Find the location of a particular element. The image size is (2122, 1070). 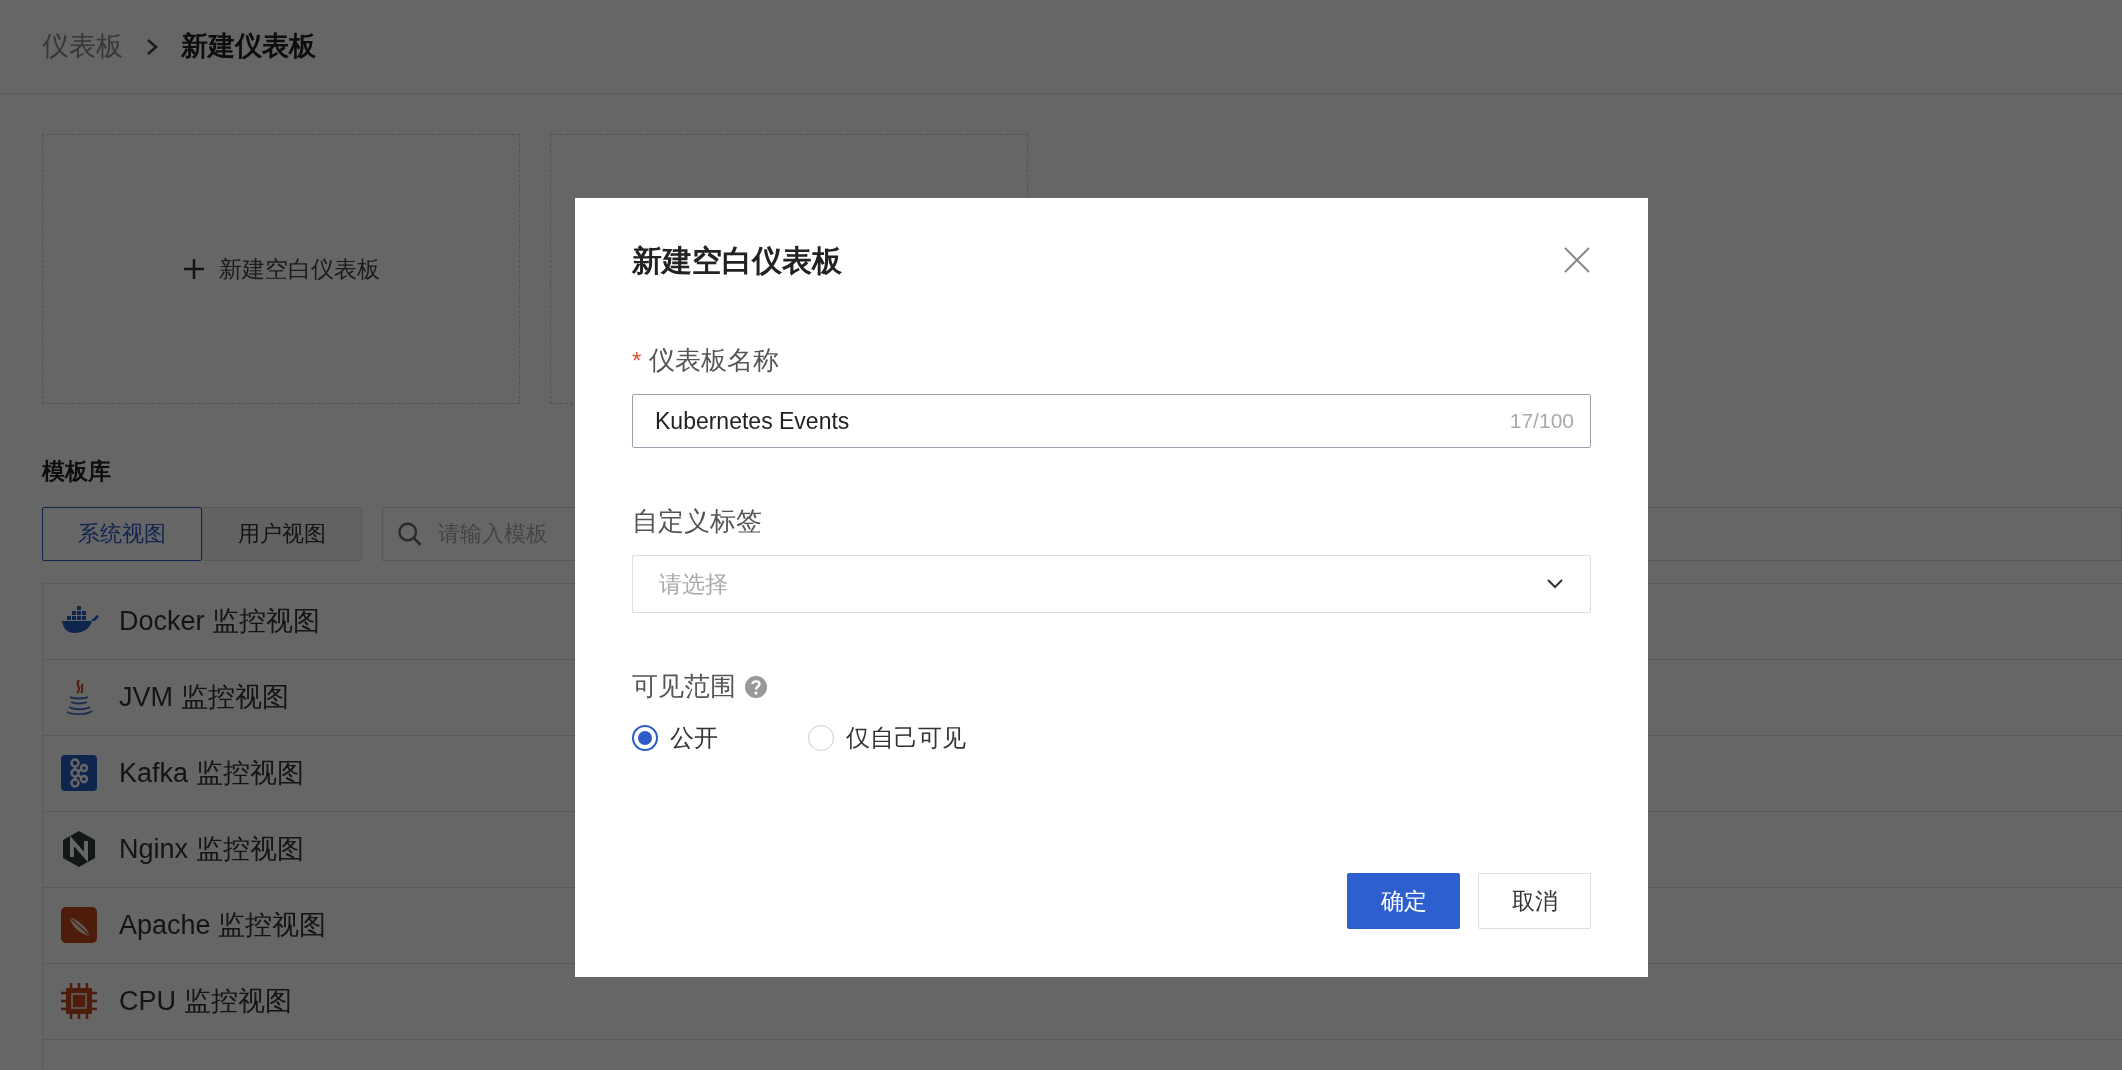

field-label: 仪表板名称 is located at coordinates (714, 360).